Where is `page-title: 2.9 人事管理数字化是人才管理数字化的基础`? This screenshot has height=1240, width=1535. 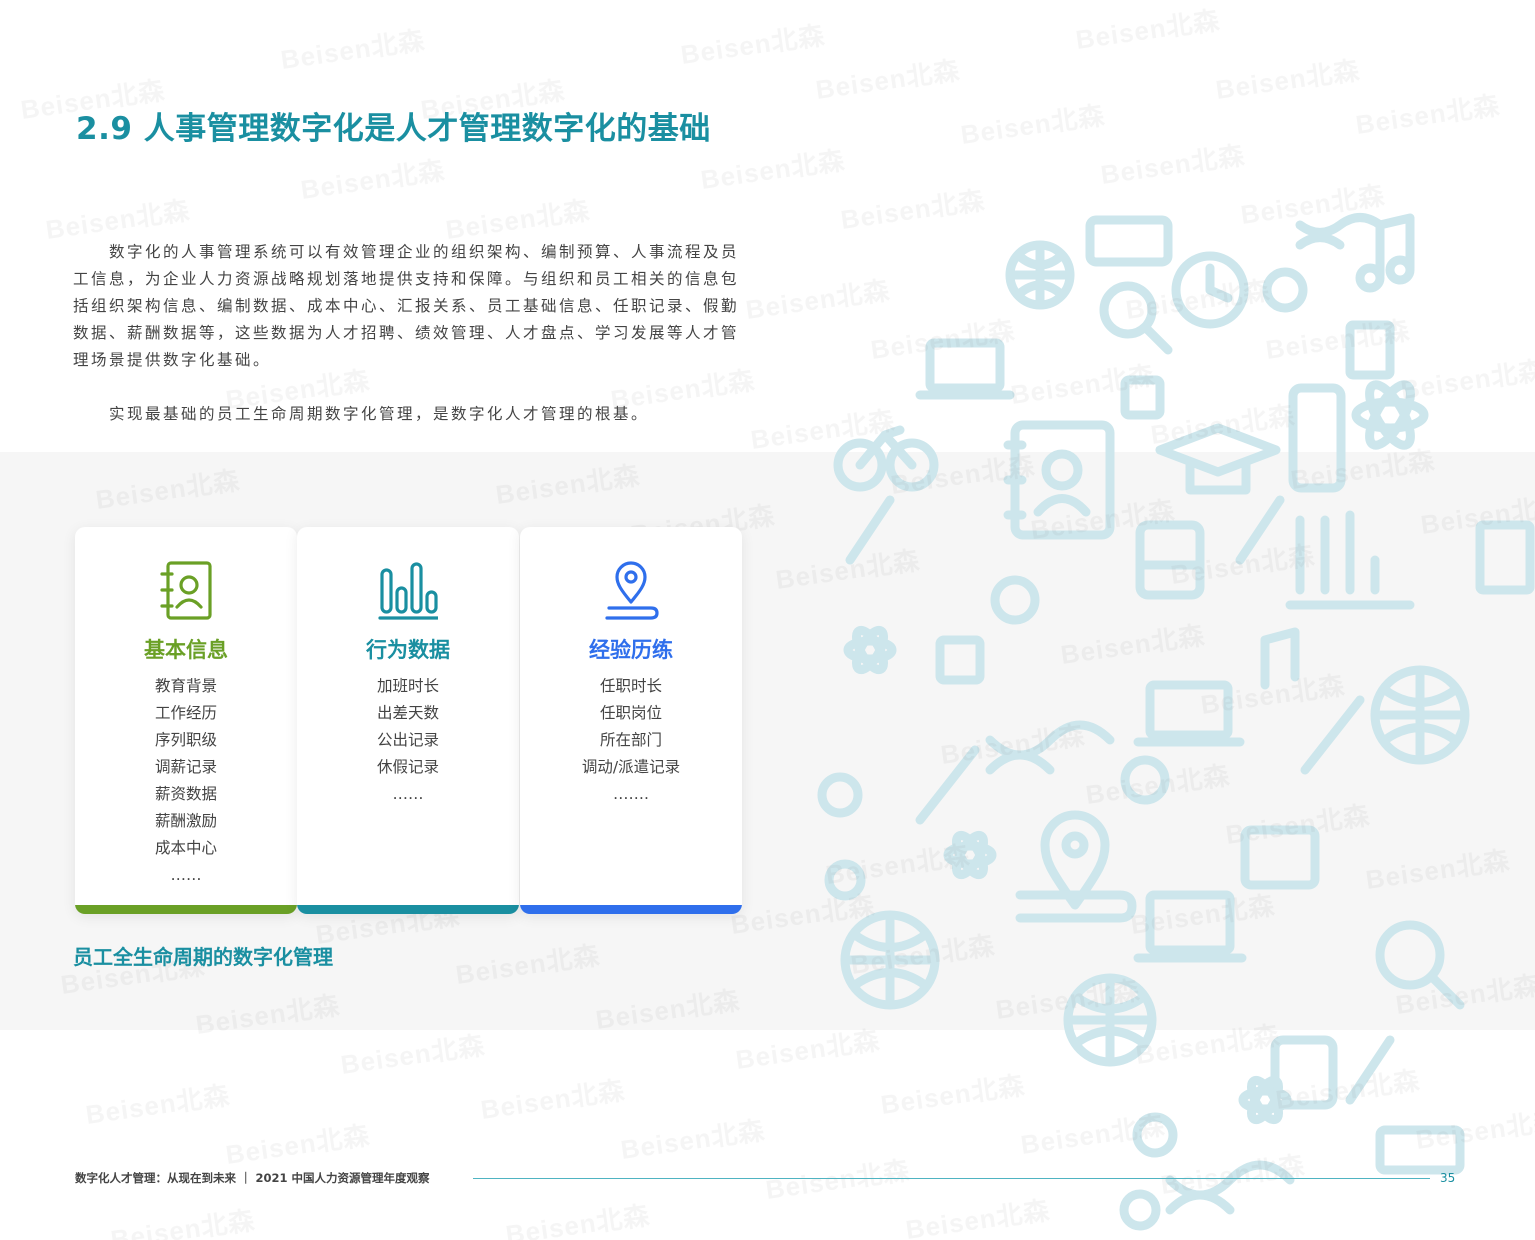 page-title: 2.9 人事管理数字化是人才管理数字化的基础 is located at coordinates (393, 129).